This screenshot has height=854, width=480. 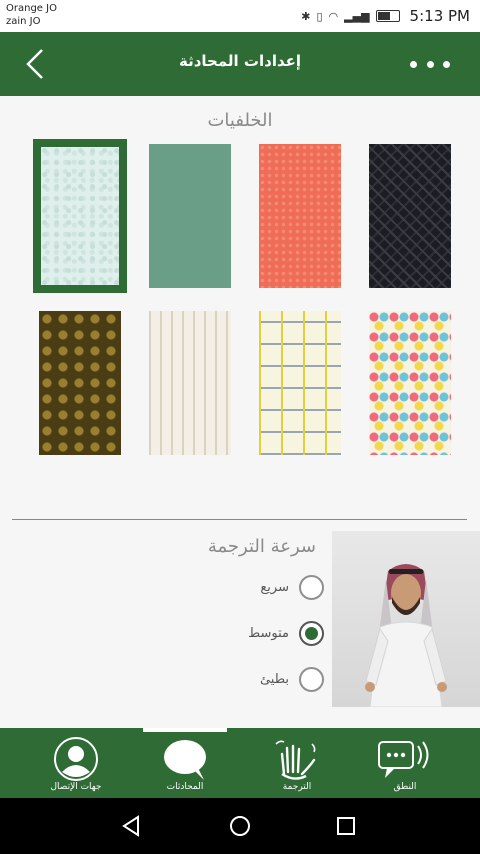 What do you see at coordinates (292, 587) in the screenshot?
I see `speed-option-fast: سريع` at bounding box center [292, 587].